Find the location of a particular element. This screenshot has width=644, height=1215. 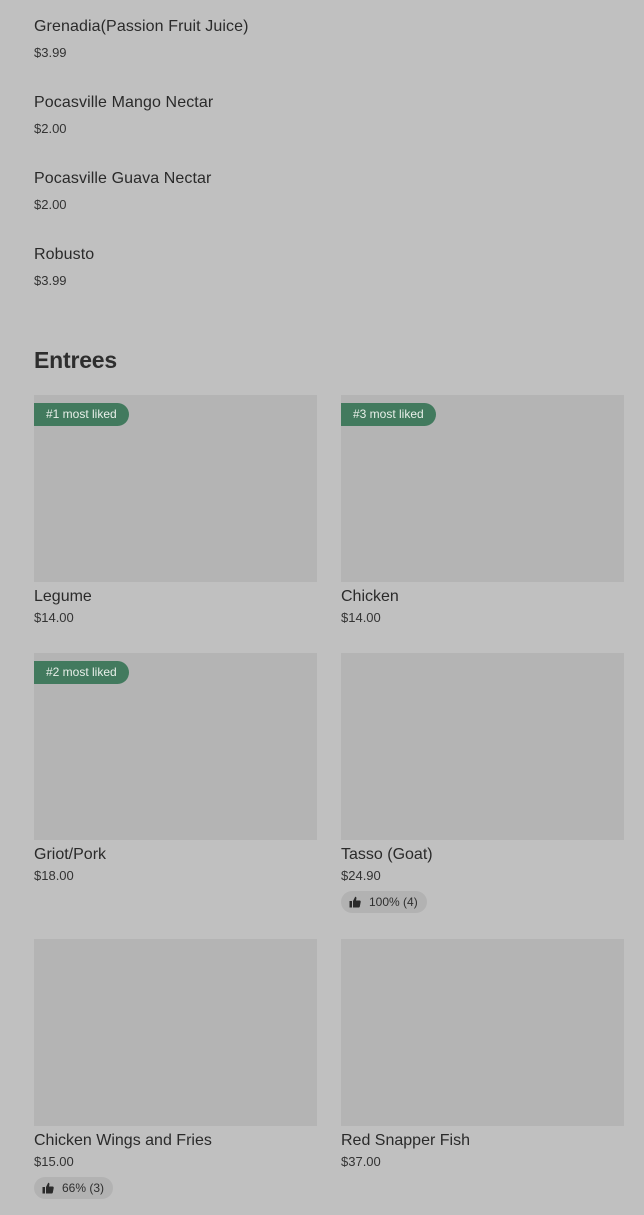

item-name: Chicken is located at coordinates (370, 596).